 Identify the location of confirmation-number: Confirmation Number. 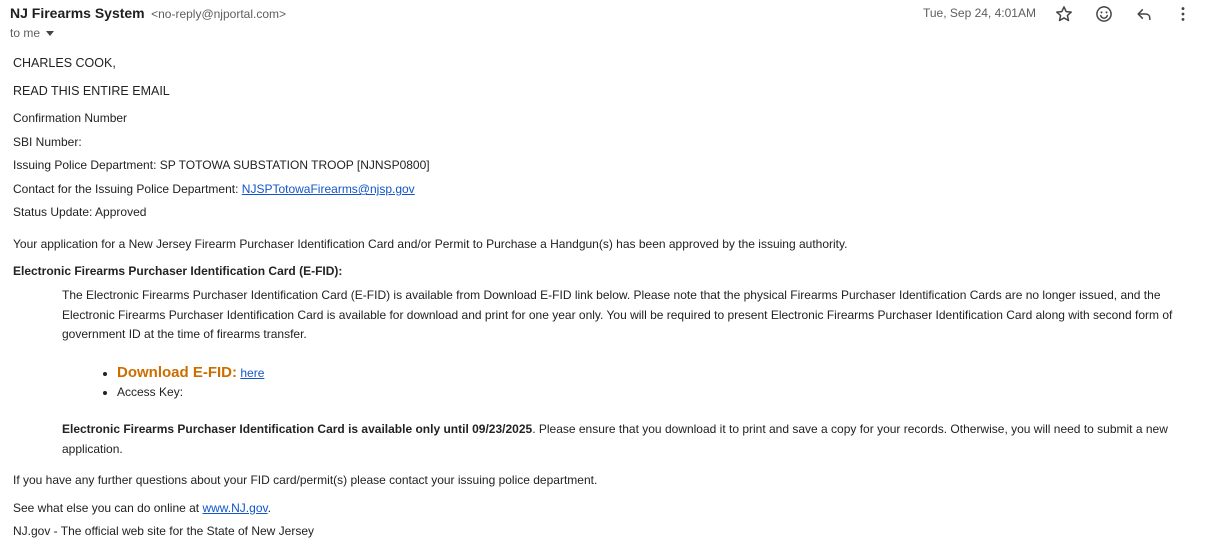
(100, 118).